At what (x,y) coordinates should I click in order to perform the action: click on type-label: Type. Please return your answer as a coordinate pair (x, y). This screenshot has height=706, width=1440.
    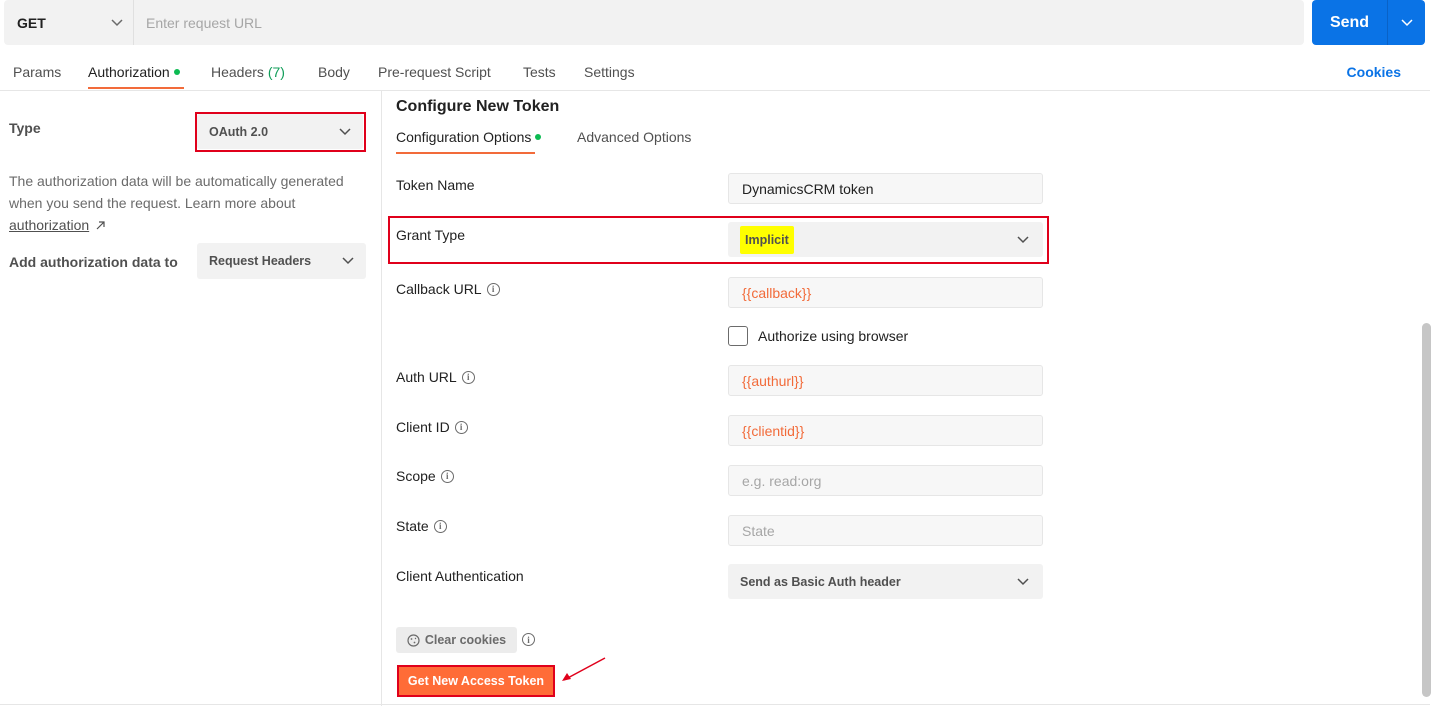
    Looking at the image, I should click on (25, 128).